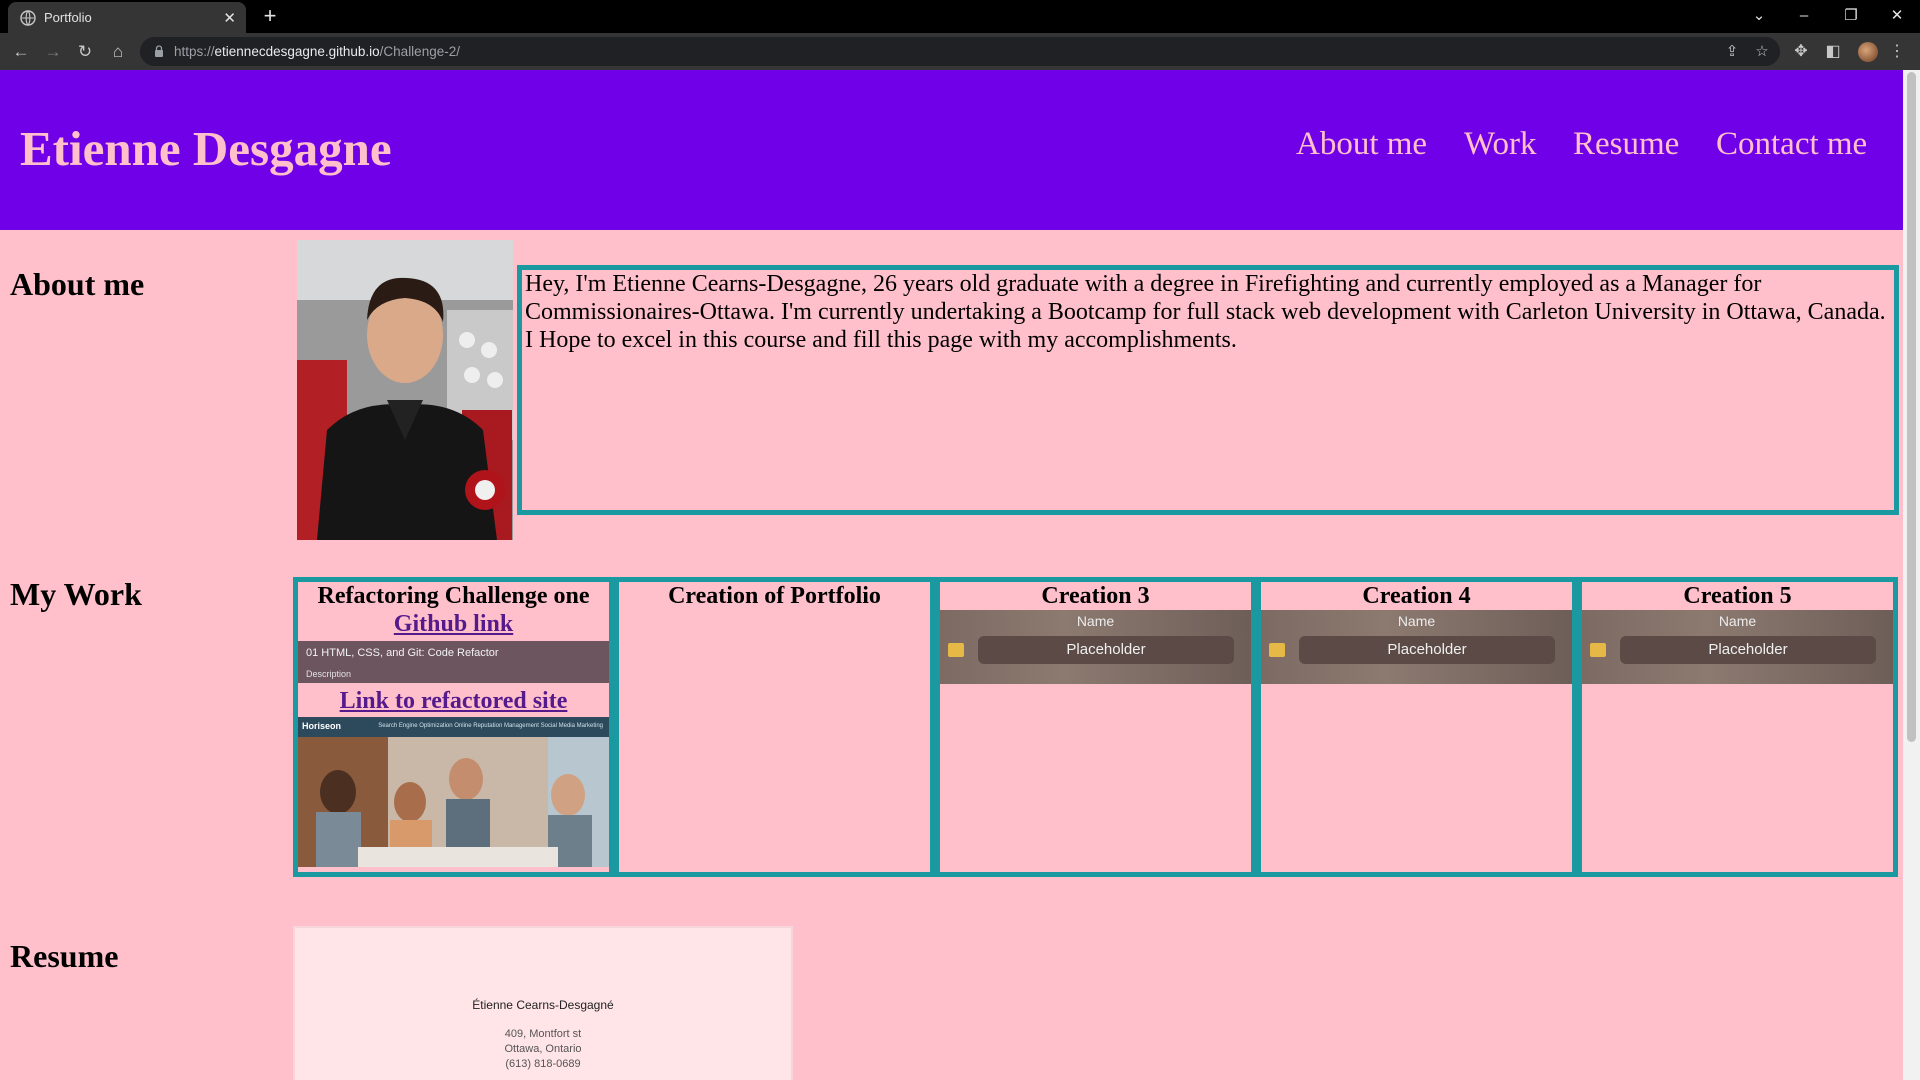 Image resolution: width=1920 pixels, height=1080 pixels. Describe the element at coordinates (1868, 52) in the screenshot. I see `profile-avatar` at that location.